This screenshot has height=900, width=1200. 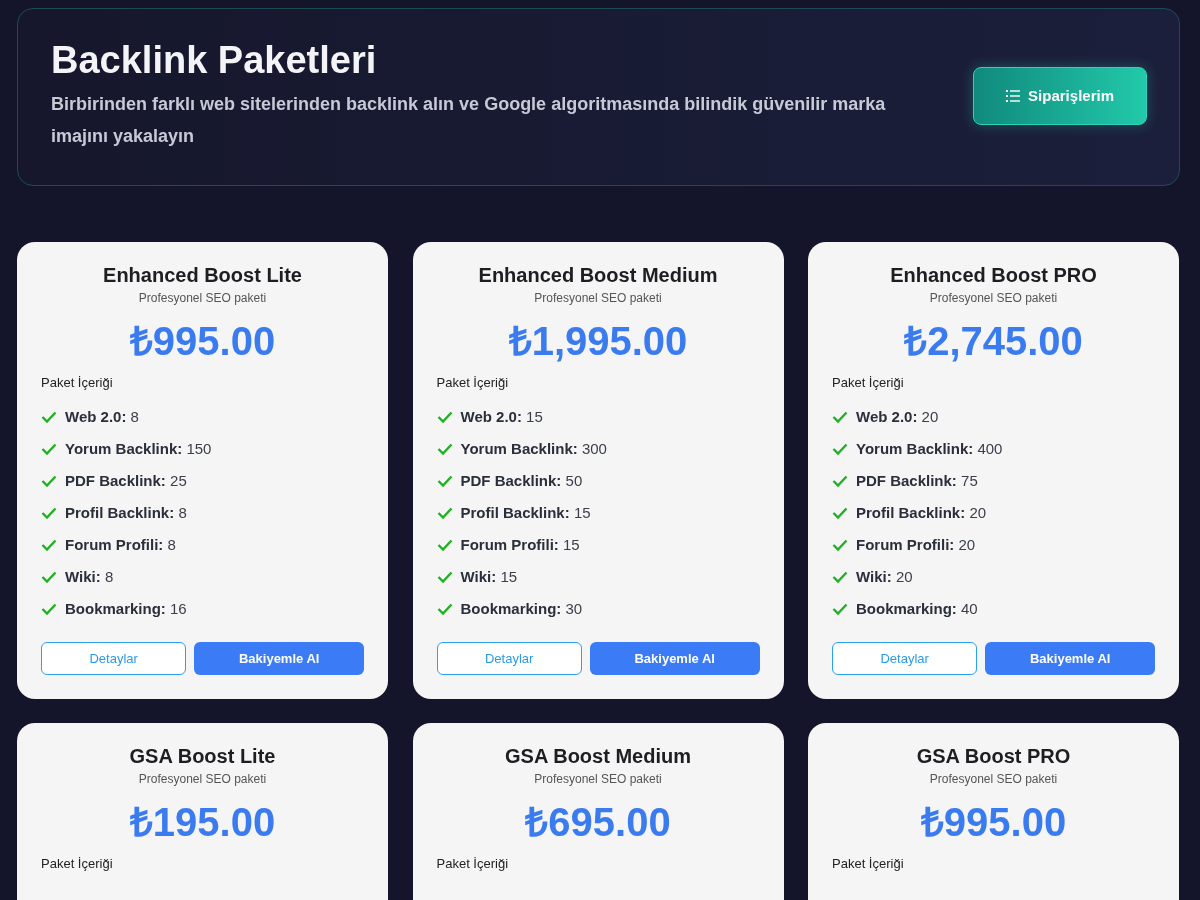 What do you see at coordinates (598, 341) in the screenshot?
I see `package-price: ₺1,995.00` at bounding box center [598, 341].